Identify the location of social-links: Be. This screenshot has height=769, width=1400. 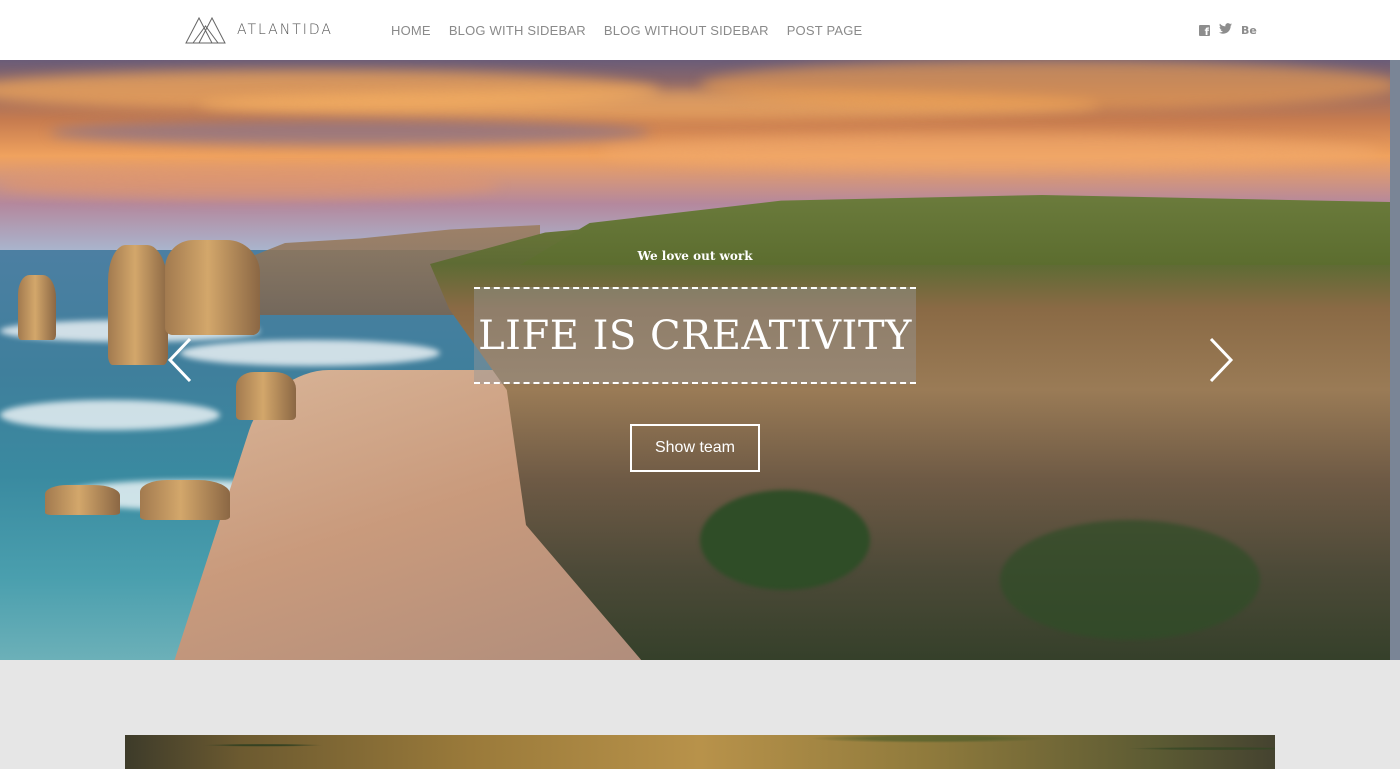
(1228, 30).